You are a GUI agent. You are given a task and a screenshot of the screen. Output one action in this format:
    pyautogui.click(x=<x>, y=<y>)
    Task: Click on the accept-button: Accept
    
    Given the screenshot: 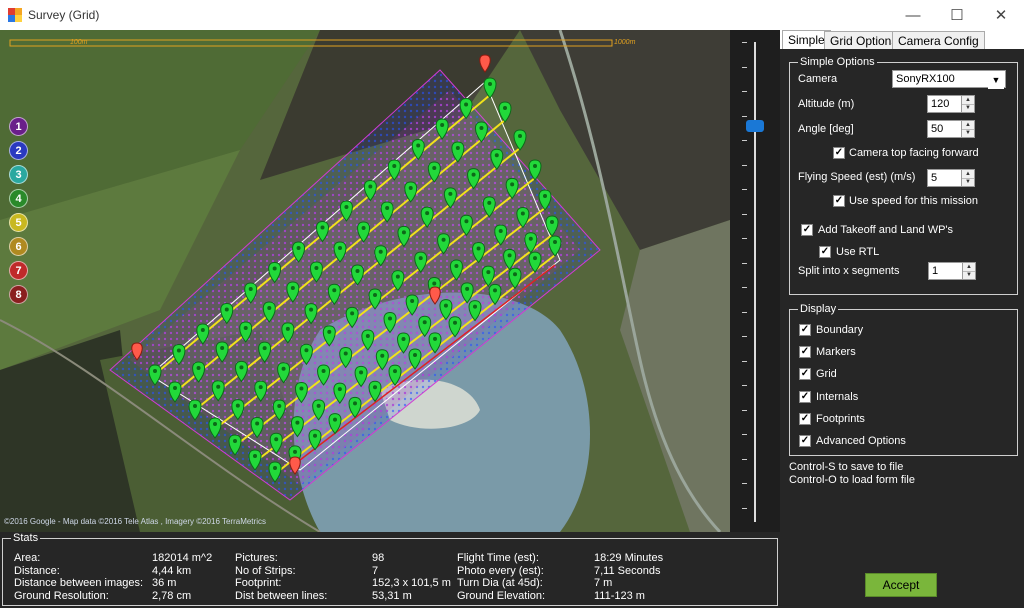 What is the action you would take?
    pyautogui.click(x=901, y=585)
    